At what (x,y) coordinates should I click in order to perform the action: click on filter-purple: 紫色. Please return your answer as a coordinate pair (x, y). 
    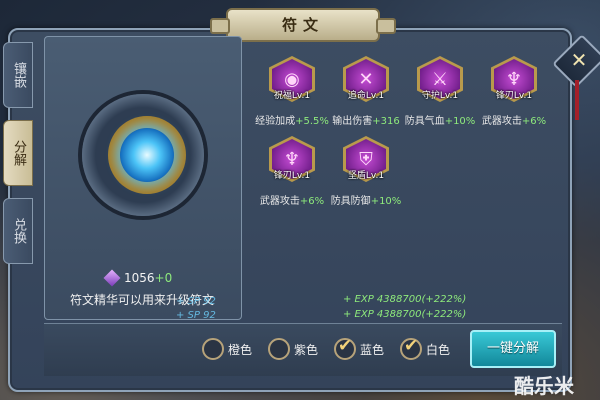
    Looking at the image, I should click on (293, 349).